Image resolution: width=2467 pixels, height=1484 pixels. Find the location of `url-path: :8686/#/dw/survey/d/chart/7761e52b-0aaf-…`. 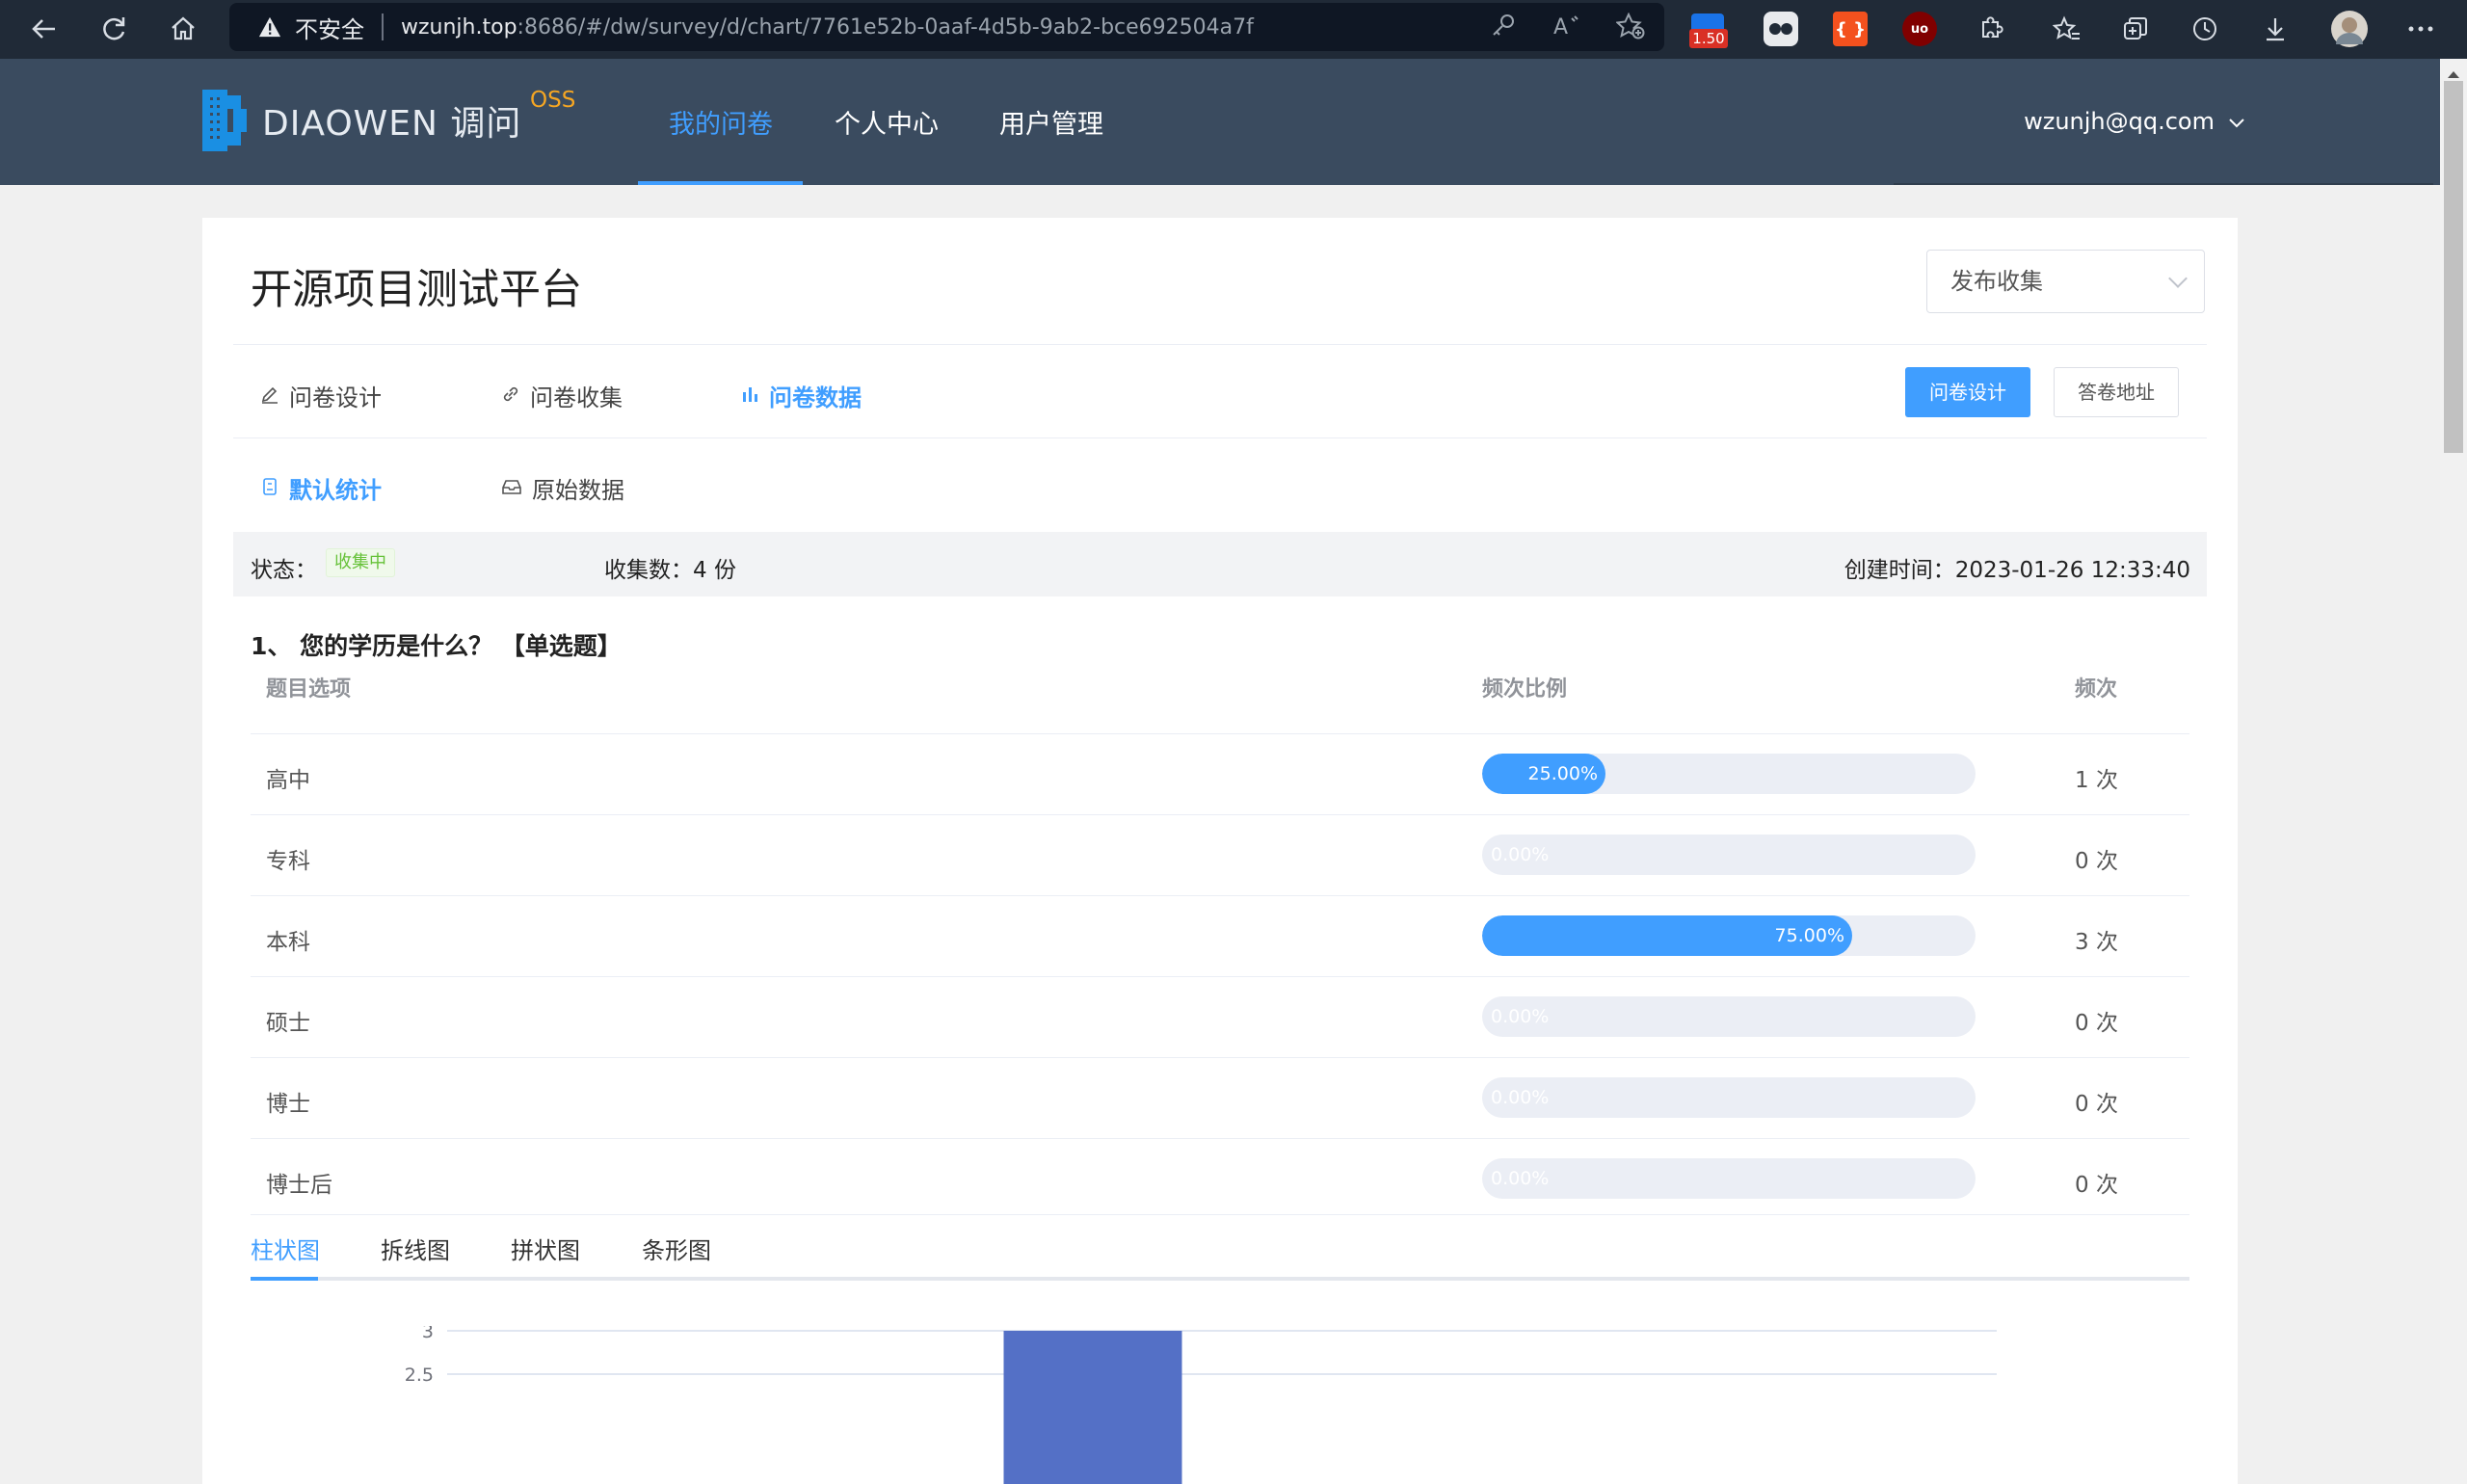

url-path: :8686/#/dw/survey/d/chart/7761e52b-0aaf-… is located at coordinates (885, 27).